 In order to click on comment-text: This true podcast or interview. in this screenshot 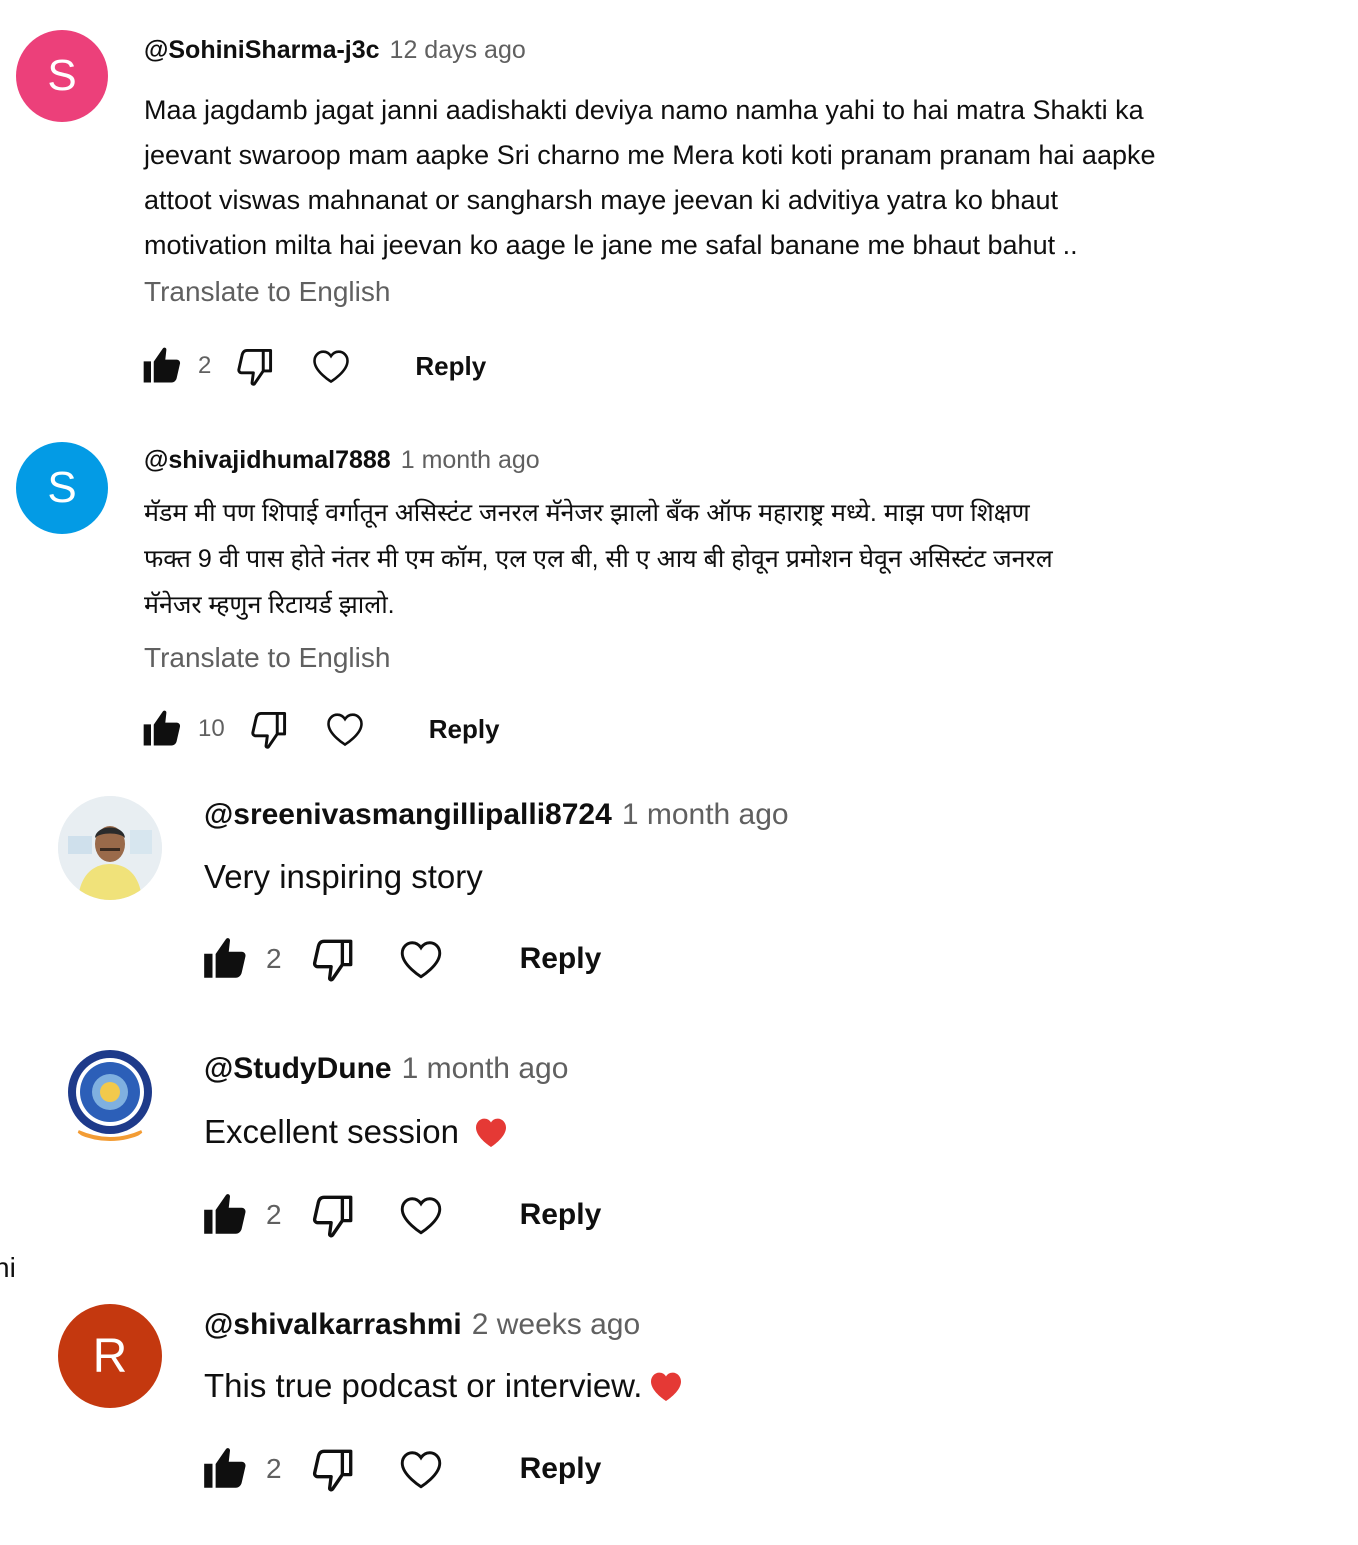, I will do `click(423, 1385)`.